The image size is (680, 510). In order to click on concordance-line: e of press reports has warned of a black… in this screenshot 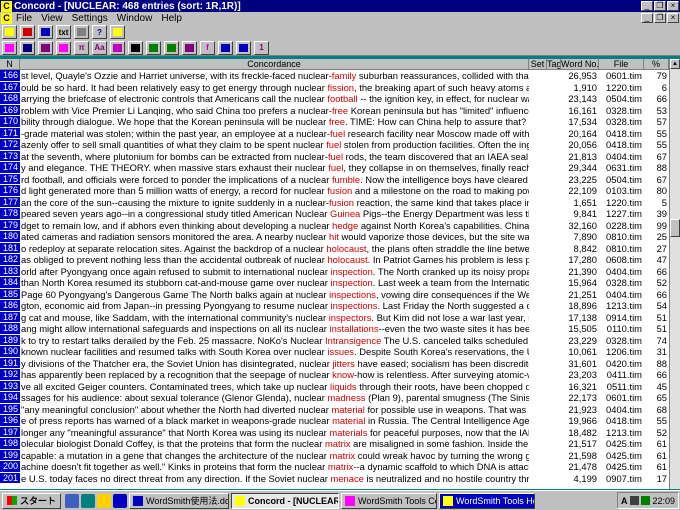, I will do `click(274, 421)`.